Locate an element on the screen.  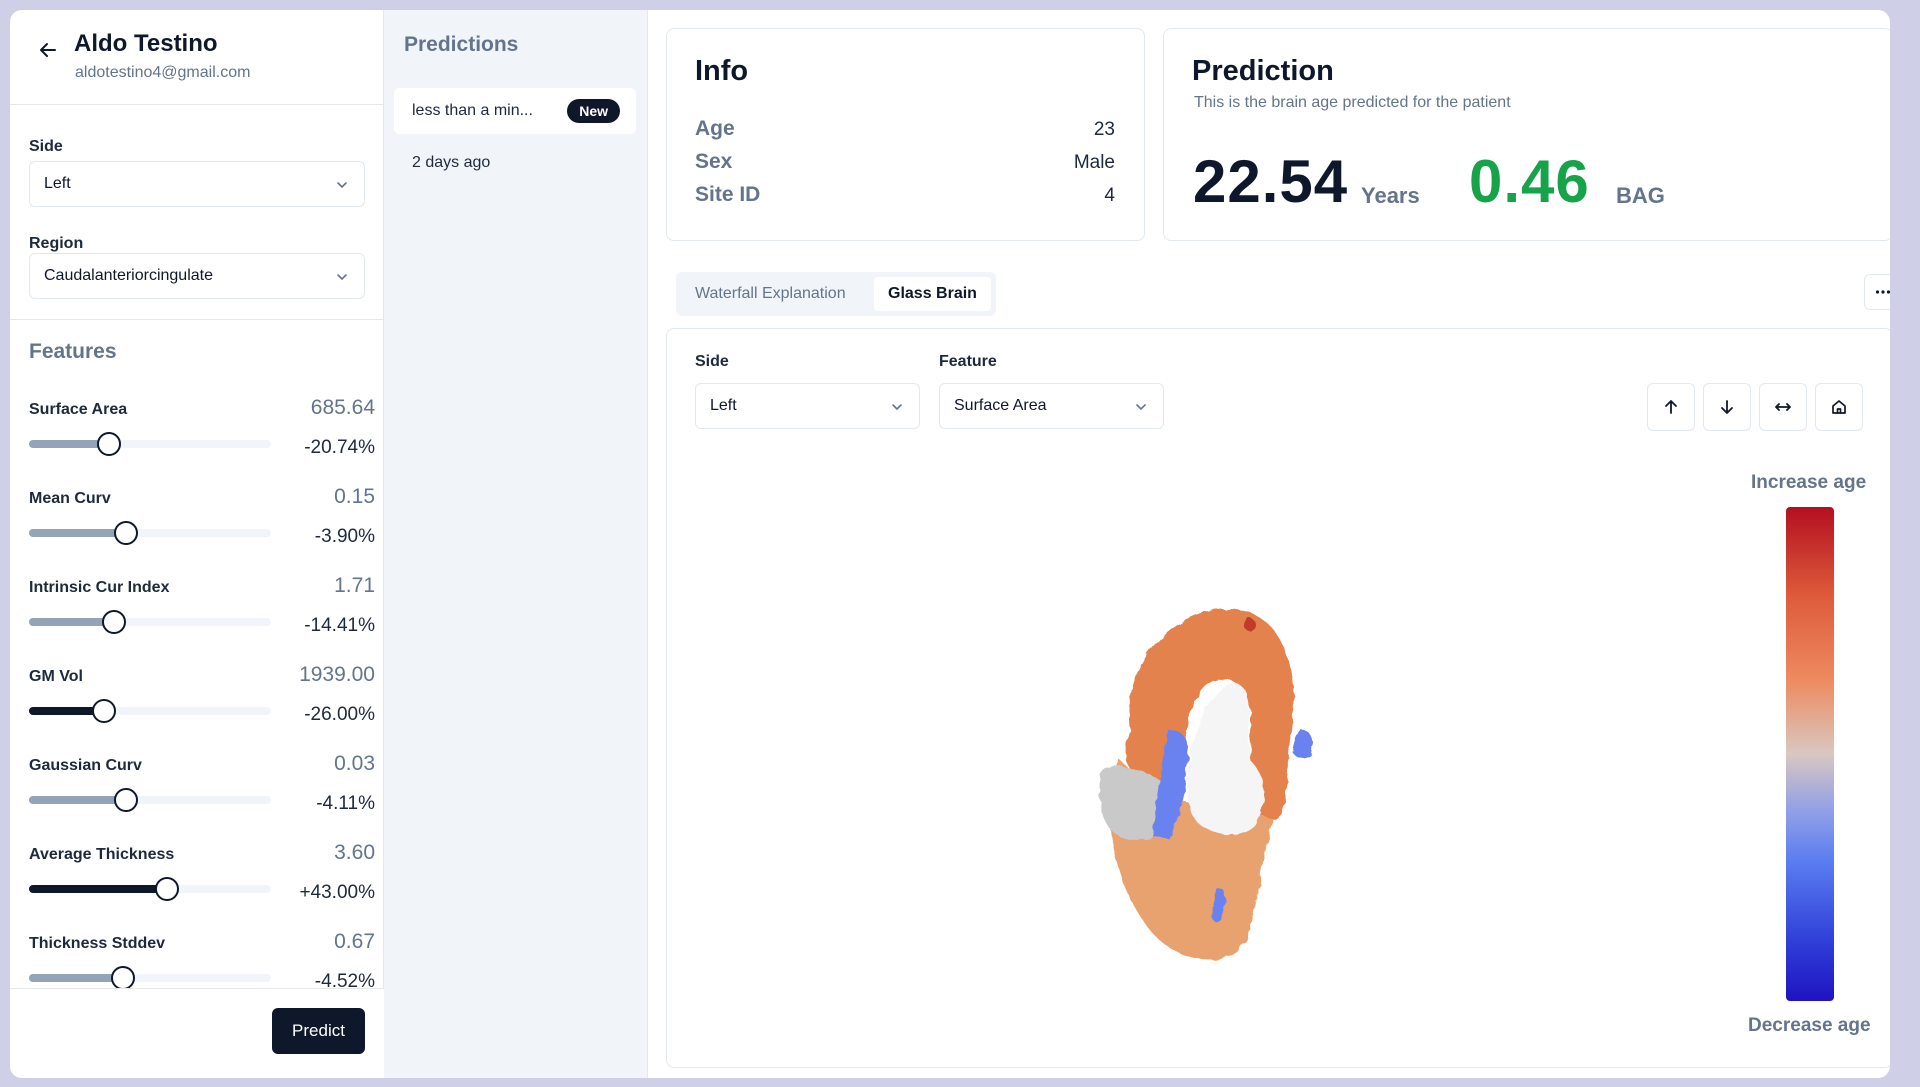
info-row-age: Age 23 is located at coordinates (905, 132).